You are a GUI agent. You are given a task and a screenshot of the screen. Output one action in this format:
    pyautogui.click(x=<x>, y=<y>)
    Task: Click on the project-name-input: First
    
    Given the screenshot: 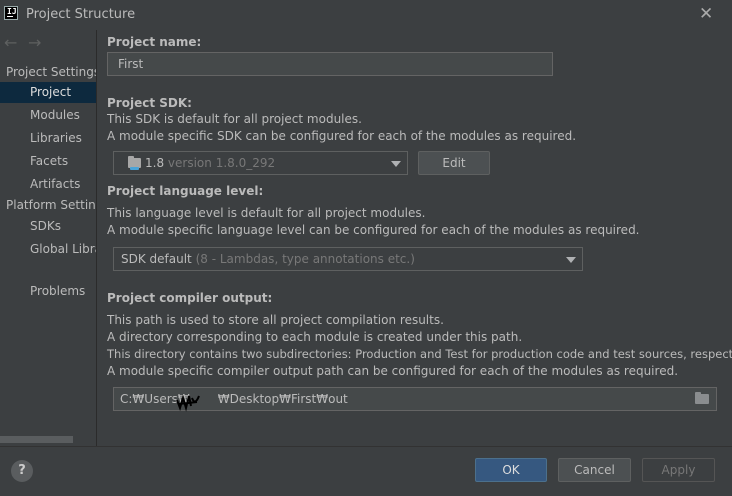 What is the action you would take?
    pyautogui.click(x=330, y=64)
    